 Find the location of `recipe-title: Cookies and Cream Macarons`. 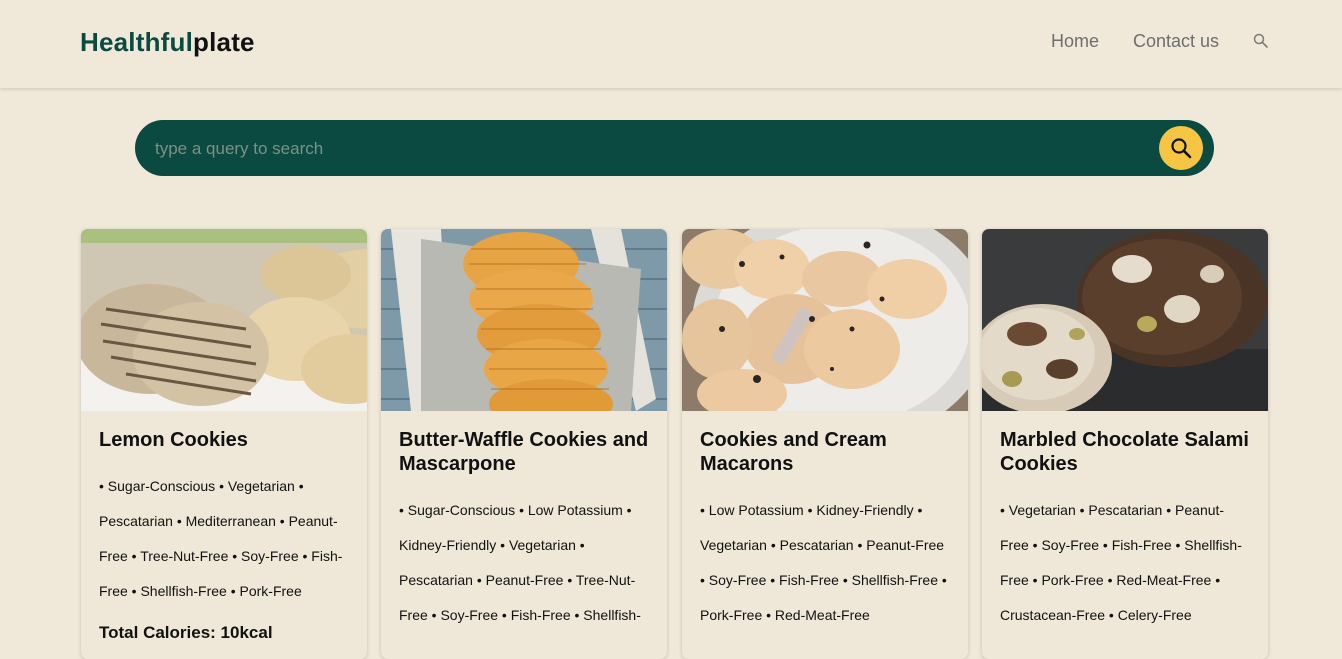

recipe-title: Cookies and Cream Macarons is located at coordinates (827, 452).